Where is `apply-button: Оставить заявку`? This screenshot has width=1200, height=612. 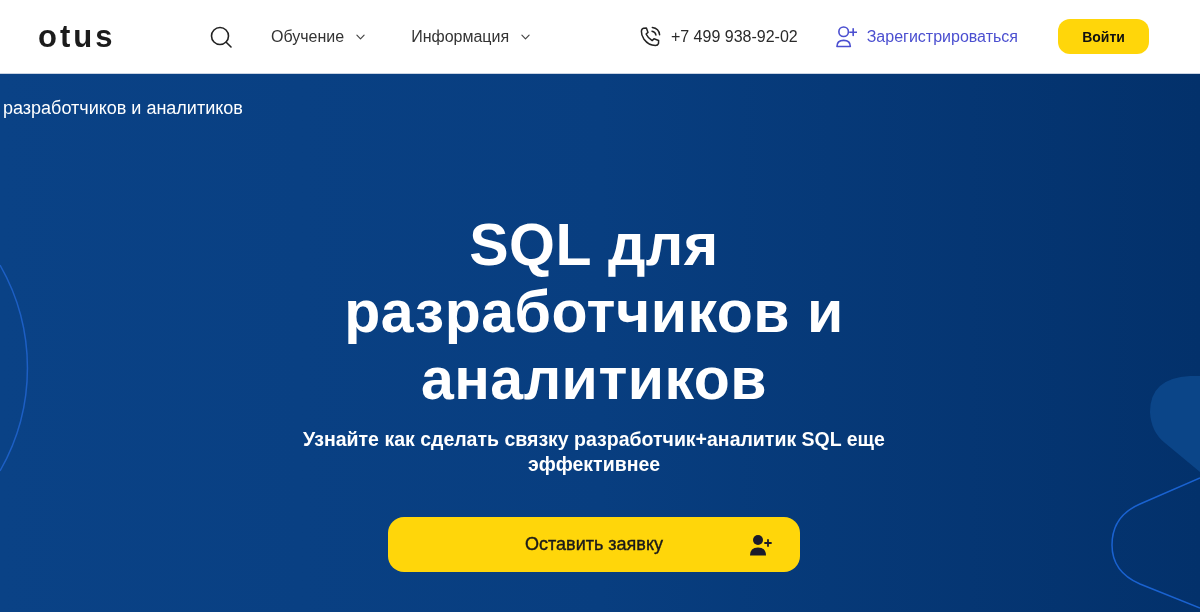
apply-button: Оставить заявку is located at coordinates (594, 544).